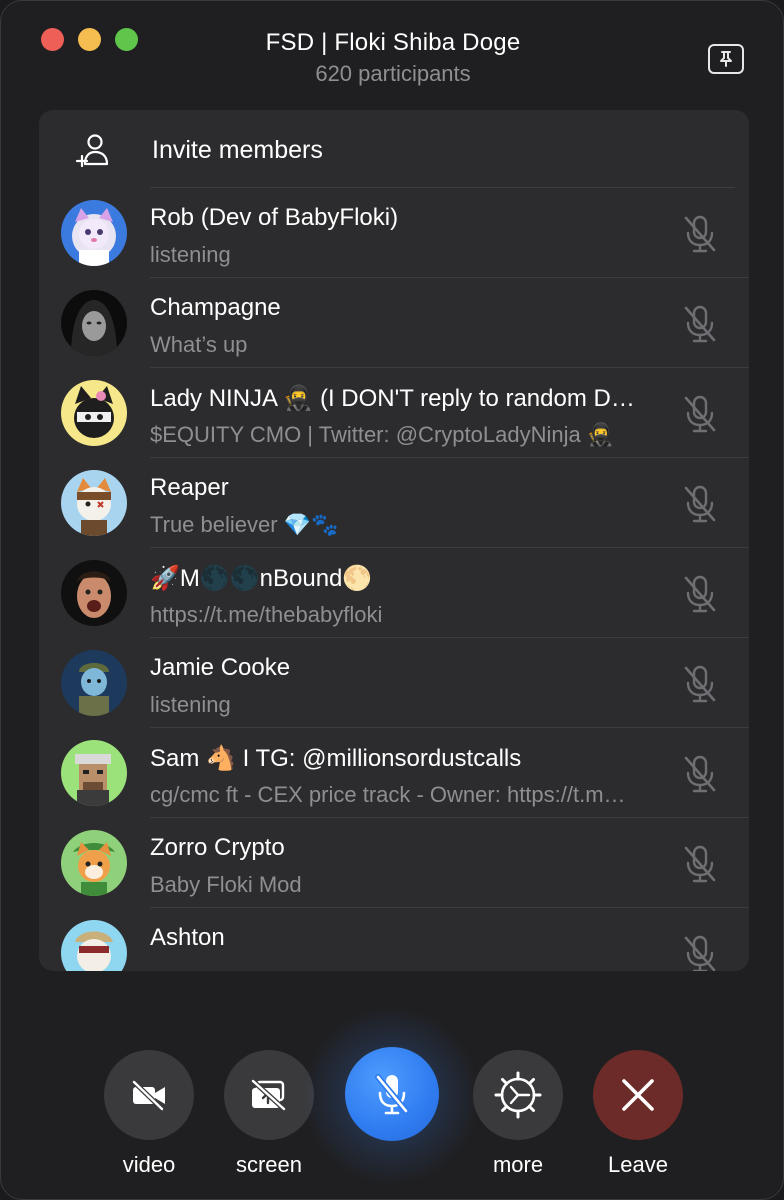 The image size is (784, 1200). Describe the element at coordinates (220, 667) in the screenshot. I see `participant-name: Jamie Cooke` at that location.